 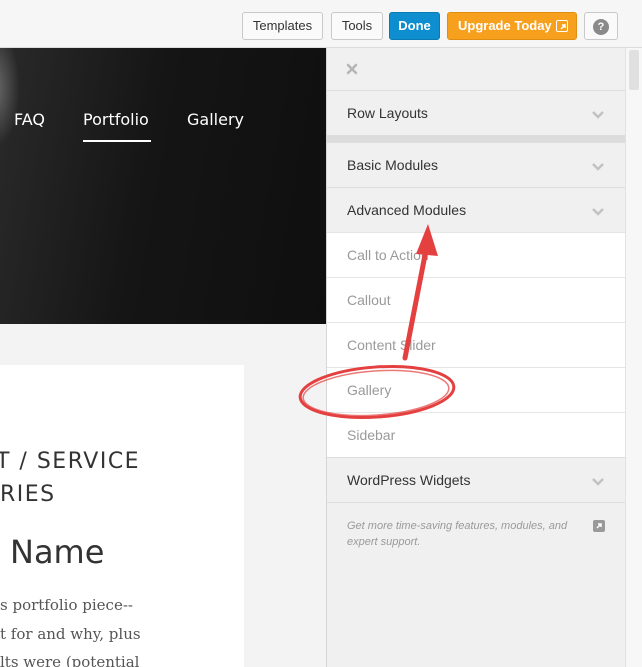 What do you see at coordinates (414, 26) in the screenshot?
I see `done-button: Done` at bounding box center [414, 26].